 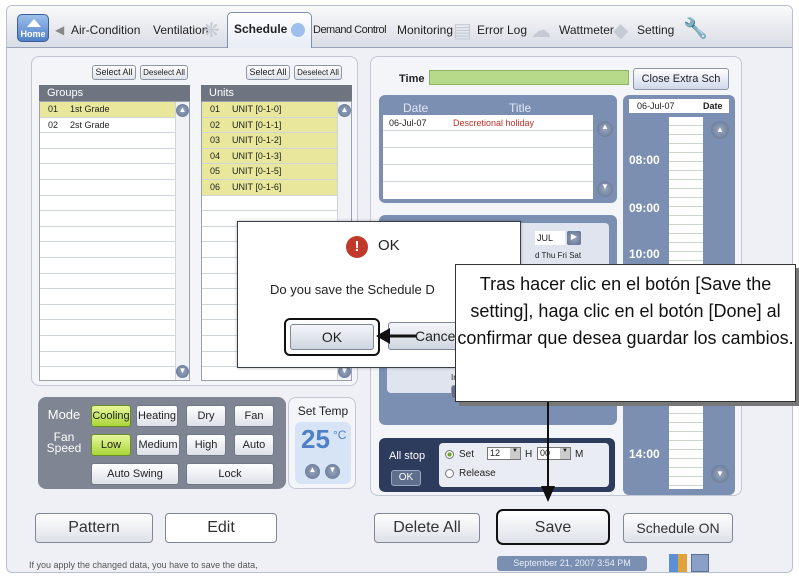 I want to click on close-extra-sch-button: Close Extra Sch, so click(x=681, y=79).